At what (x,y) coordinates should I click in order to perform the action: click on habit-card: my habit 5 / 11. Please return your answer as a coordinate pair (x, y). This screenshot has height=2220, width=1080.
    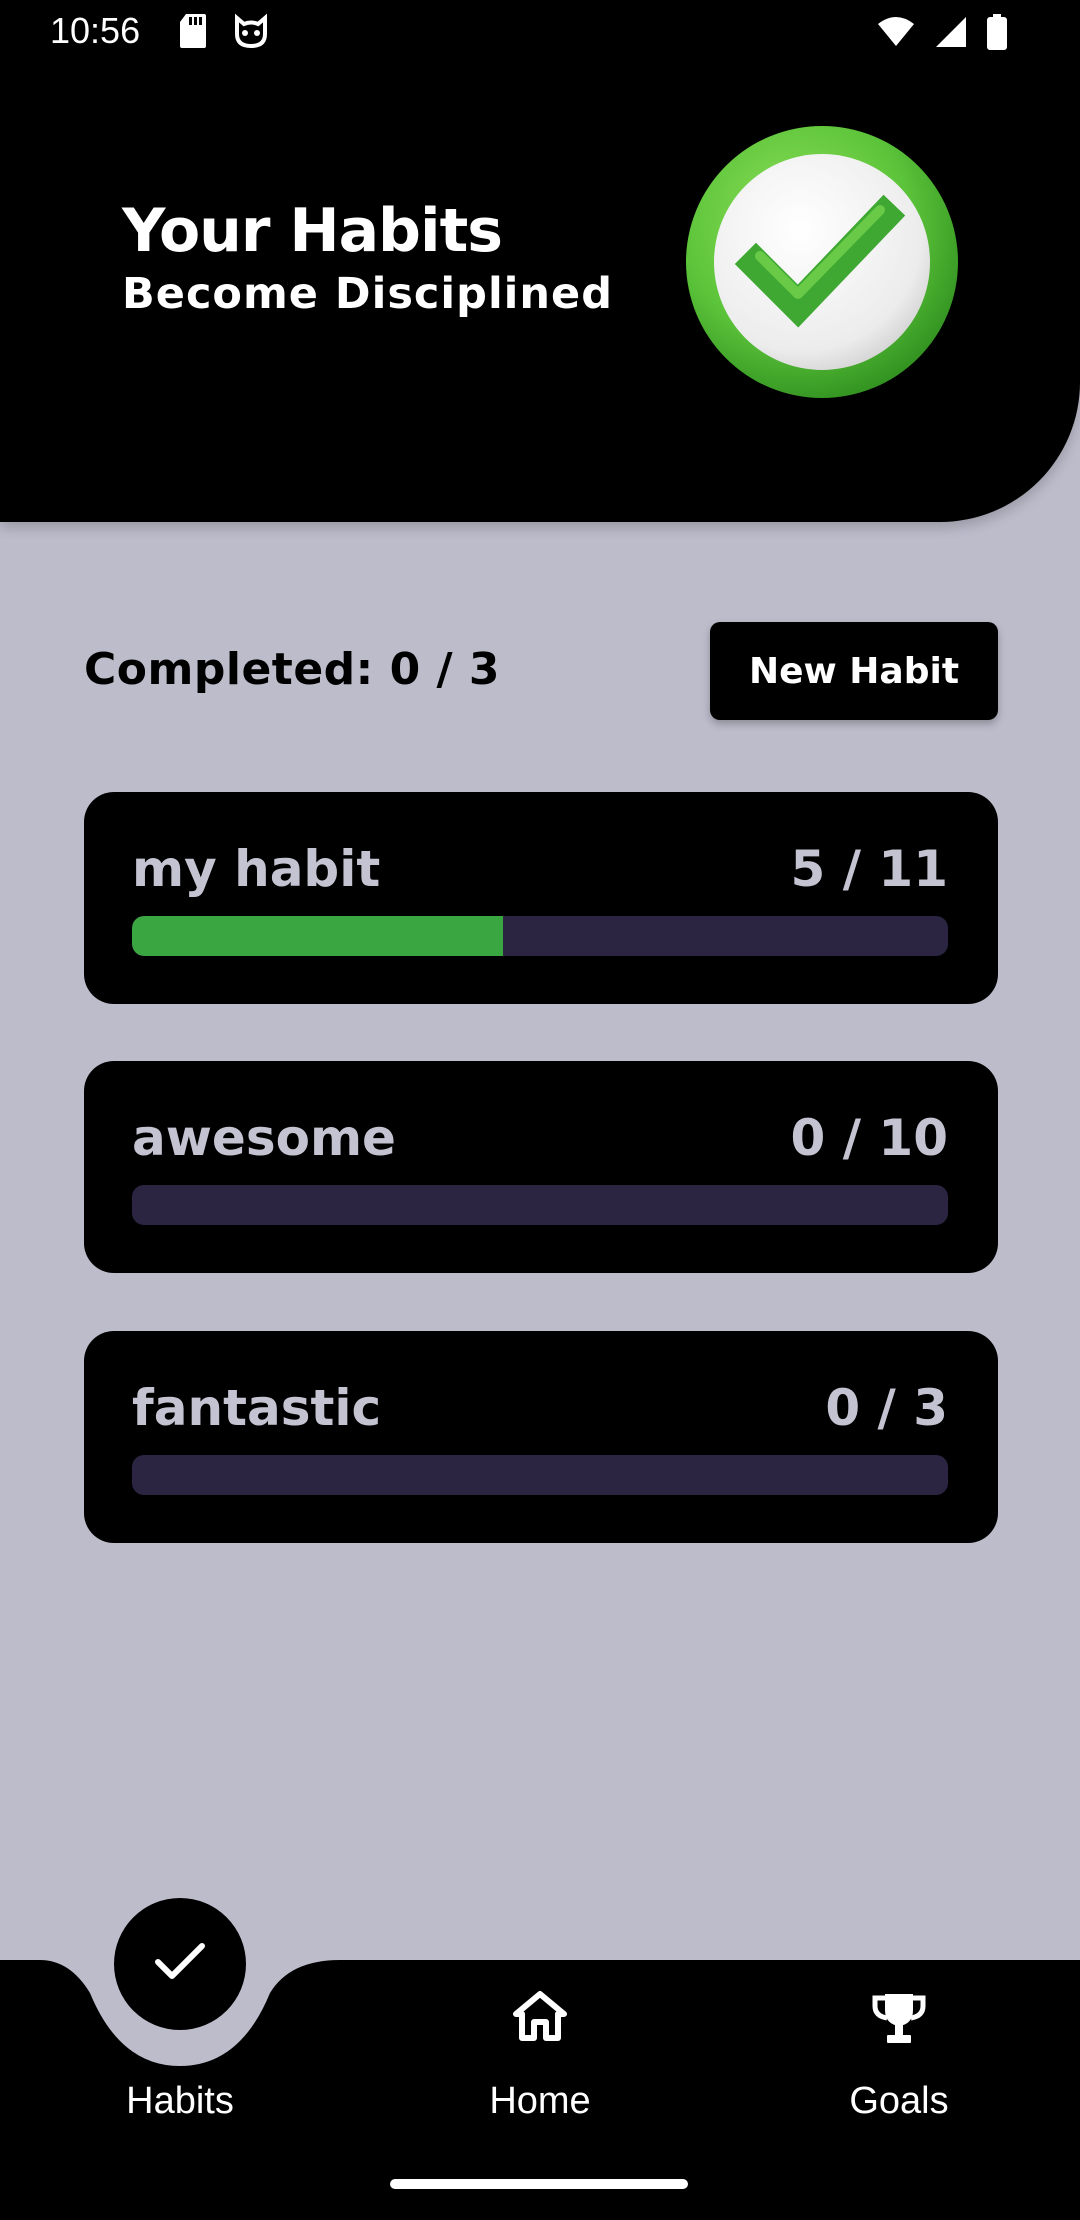
    Looking at the image, I should click on (541, 898).